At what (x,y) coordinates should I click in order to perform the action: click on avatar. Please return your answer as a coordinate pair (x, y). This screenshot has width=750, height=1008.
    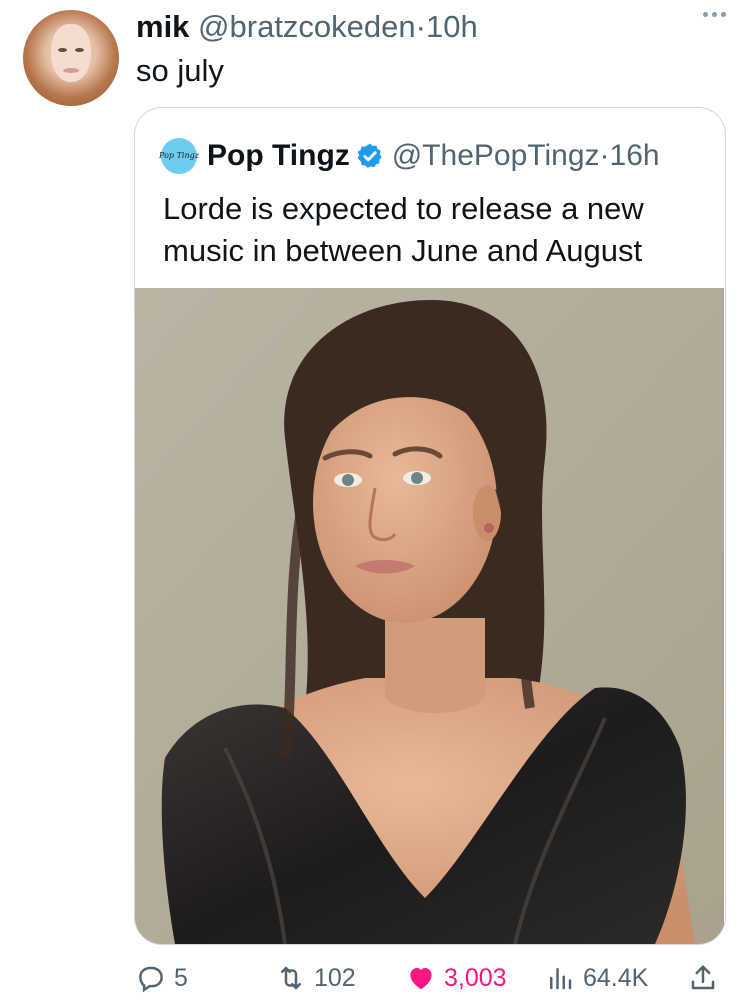
    Looking at the image, I should click on (71, 58).